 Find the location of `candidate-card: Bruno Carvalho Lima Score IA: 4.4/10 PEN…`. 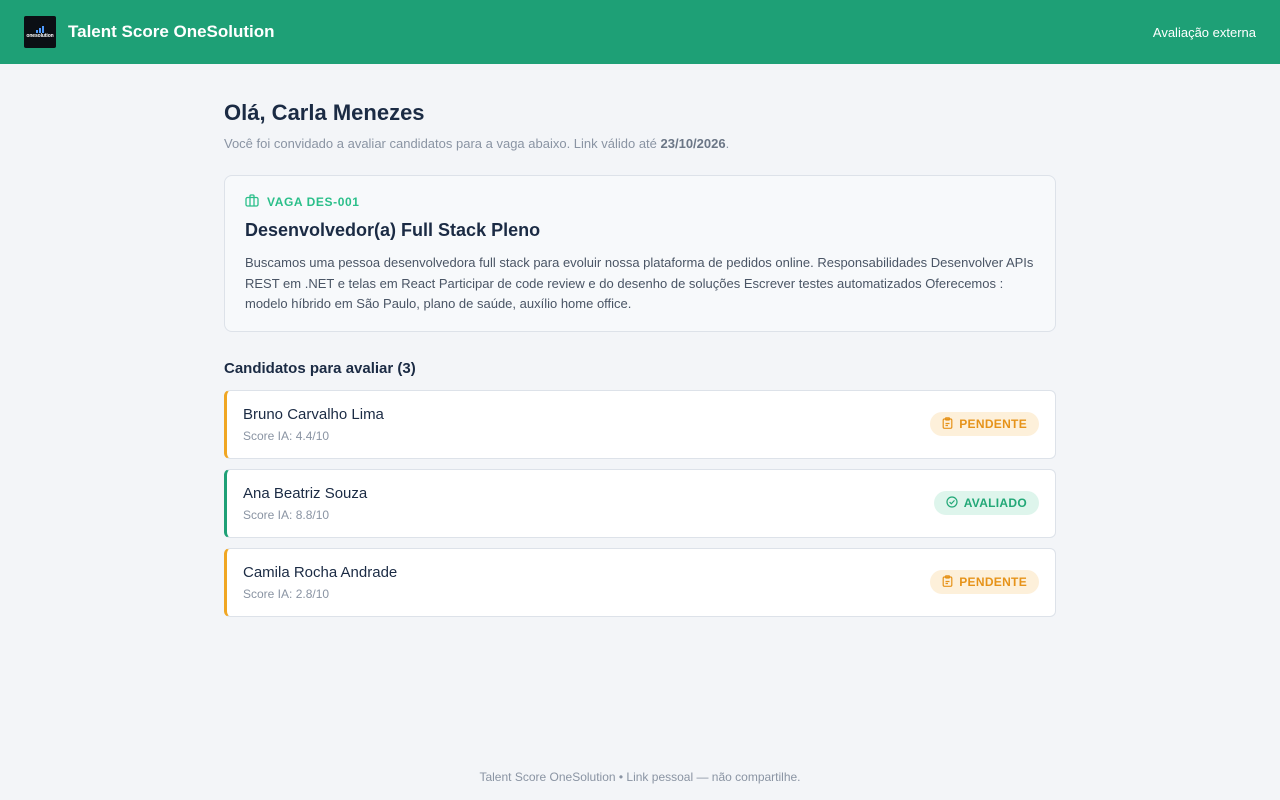

candidate-card: Bruno Carvalho Lima Score IA: 4.4/10 PEN… is located at coordinates (640, 424).